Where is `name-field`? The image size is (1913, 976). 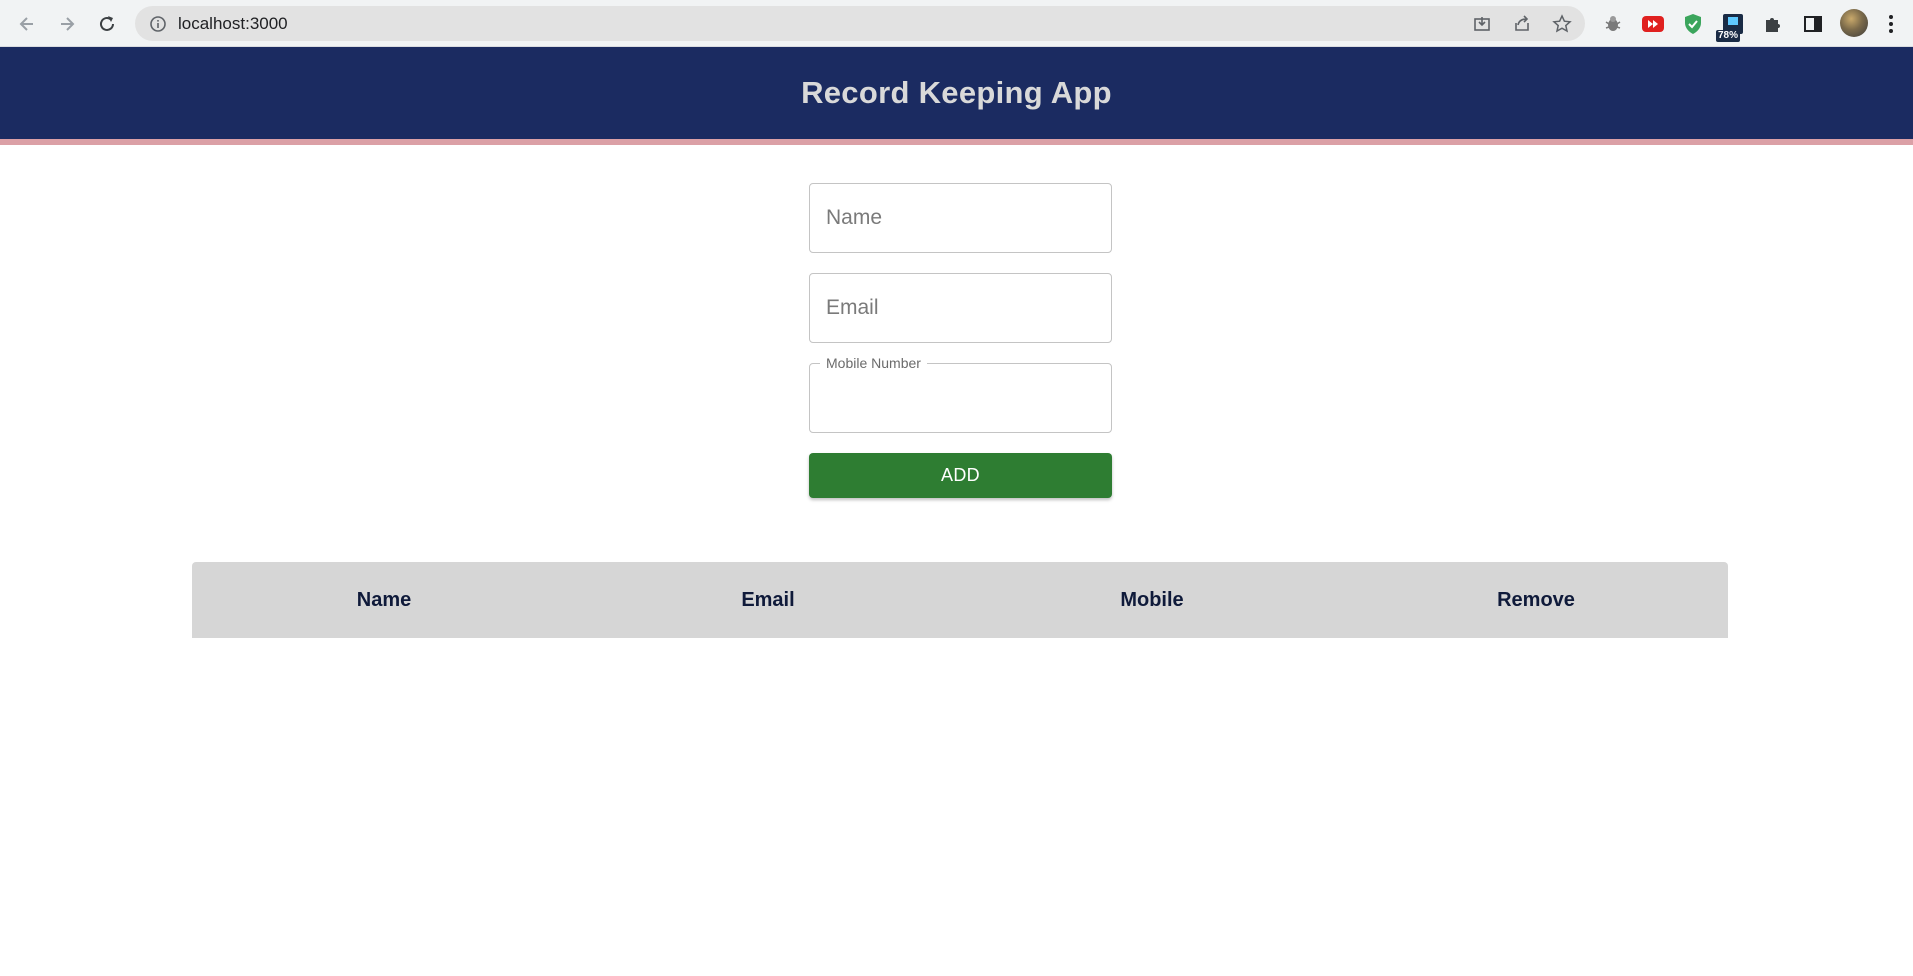 name-field is located at coordinates (960, 218).